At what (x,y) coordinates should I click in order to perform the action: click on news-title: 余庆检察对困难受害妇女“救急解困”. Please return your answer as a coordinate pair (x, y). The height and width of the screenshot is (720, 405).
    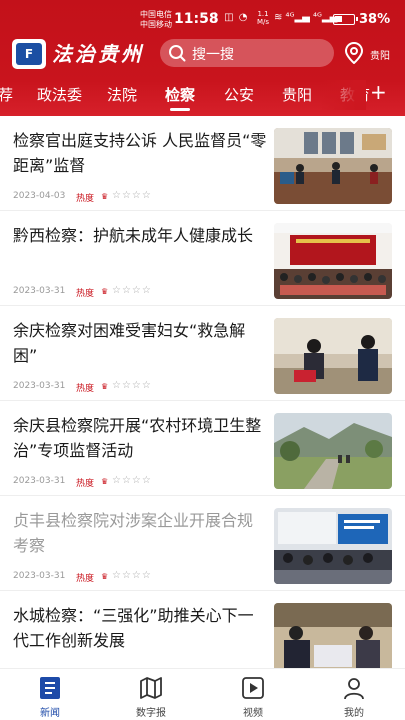
    Looking at the image, I should click on (129, 343).